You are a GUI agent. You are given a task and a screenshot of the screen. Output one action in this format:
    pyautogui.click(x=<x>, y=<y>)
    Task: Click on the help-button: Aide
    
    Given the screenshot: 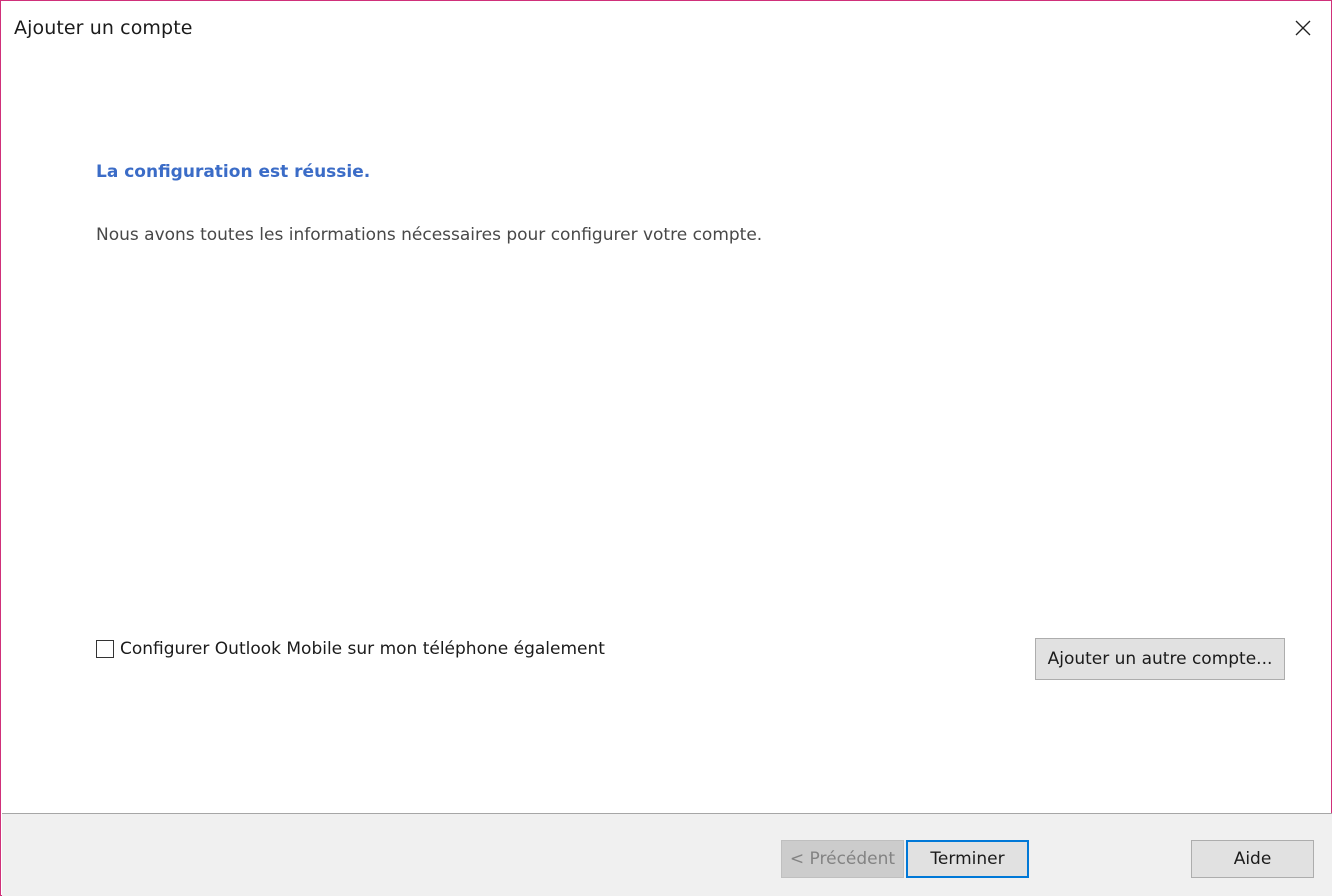 What is the action you would take?
    pyautogui.click(x=1252, y=859)
    